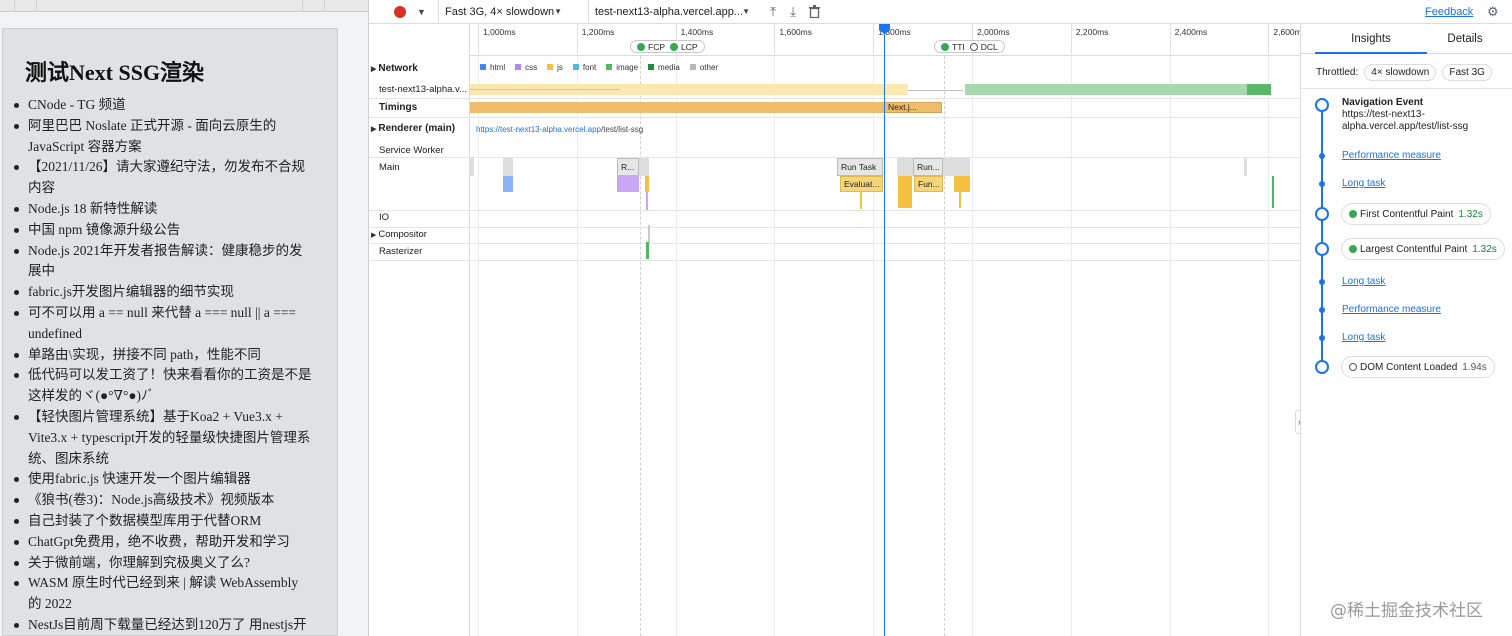 This screenshot has width=1512, height=636. What do you see at coordinates (422, 11) in the screenshot?
I see `record-options-dropdown: ▼` at bounding box center [422, 11].